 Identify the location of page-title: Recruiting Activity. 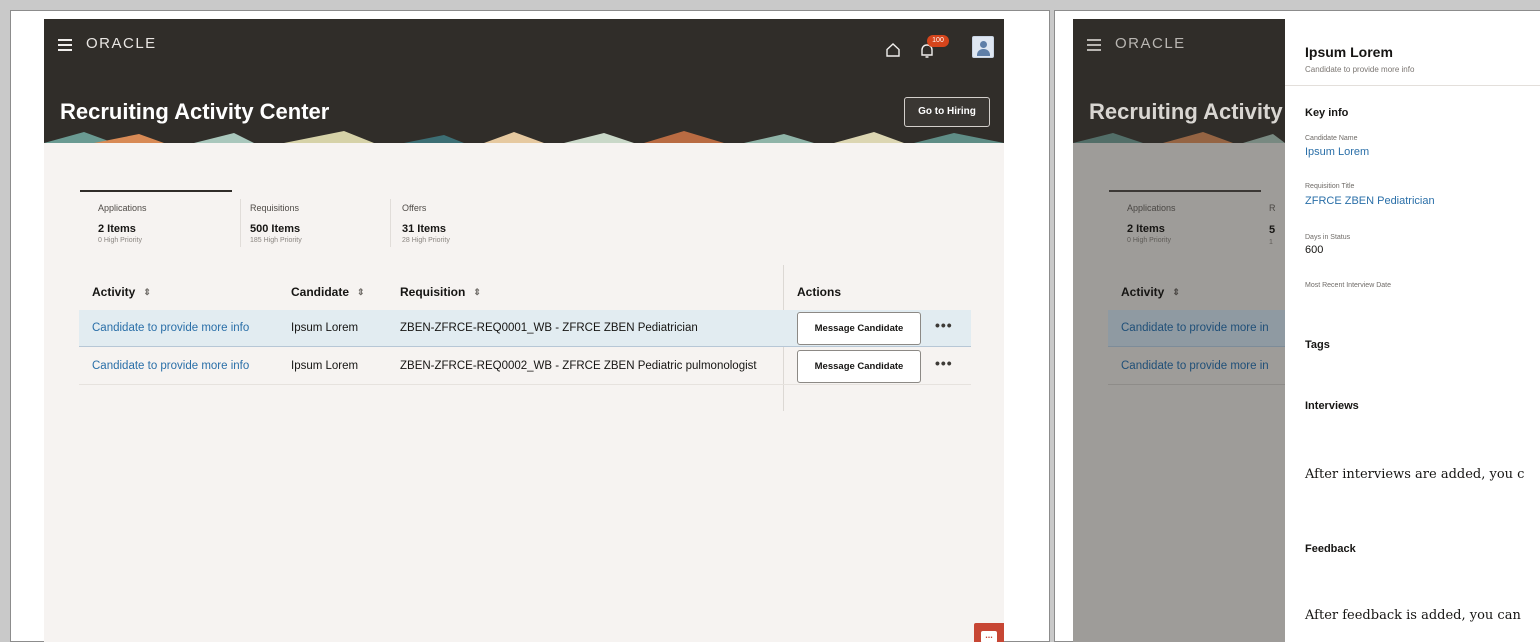
(1186, 111).